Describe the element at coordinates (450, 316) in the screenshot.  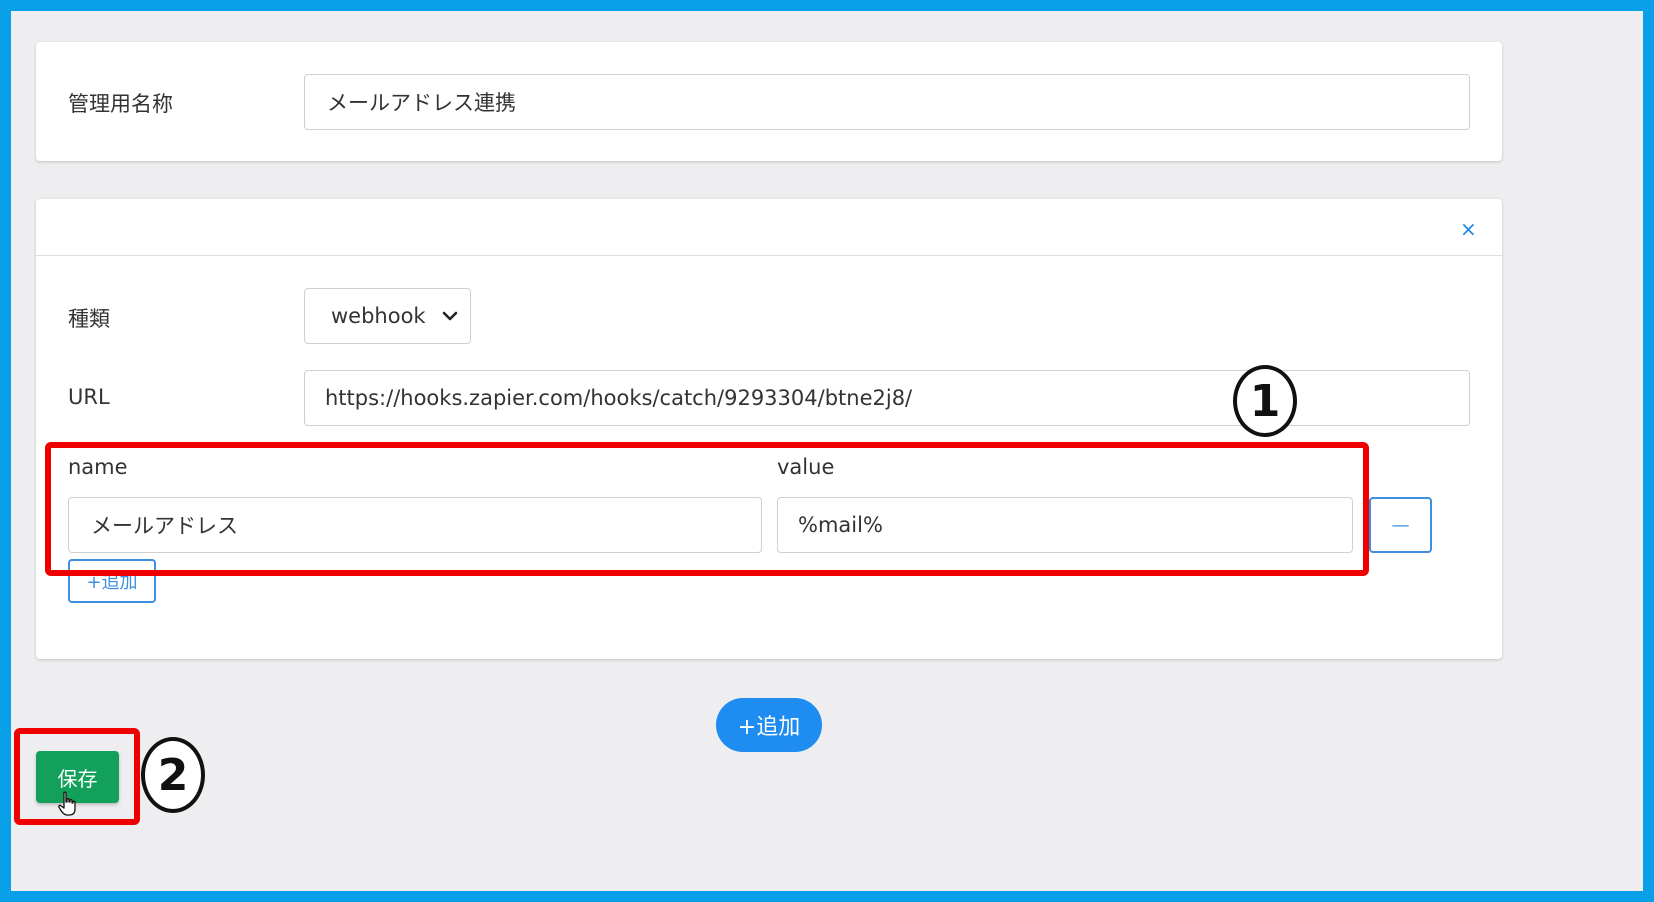
I see `chevron-down-icon` at that location.